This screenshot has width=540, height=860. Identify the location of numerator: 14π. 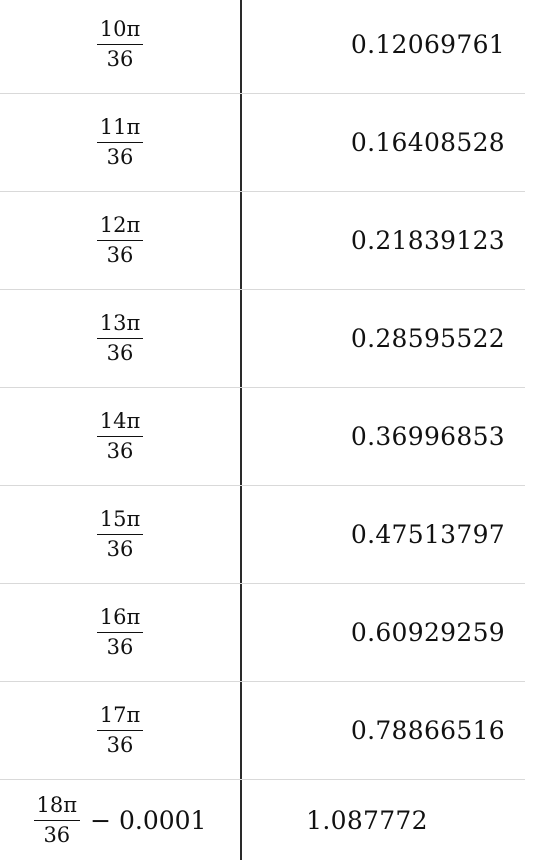
(120, 424).